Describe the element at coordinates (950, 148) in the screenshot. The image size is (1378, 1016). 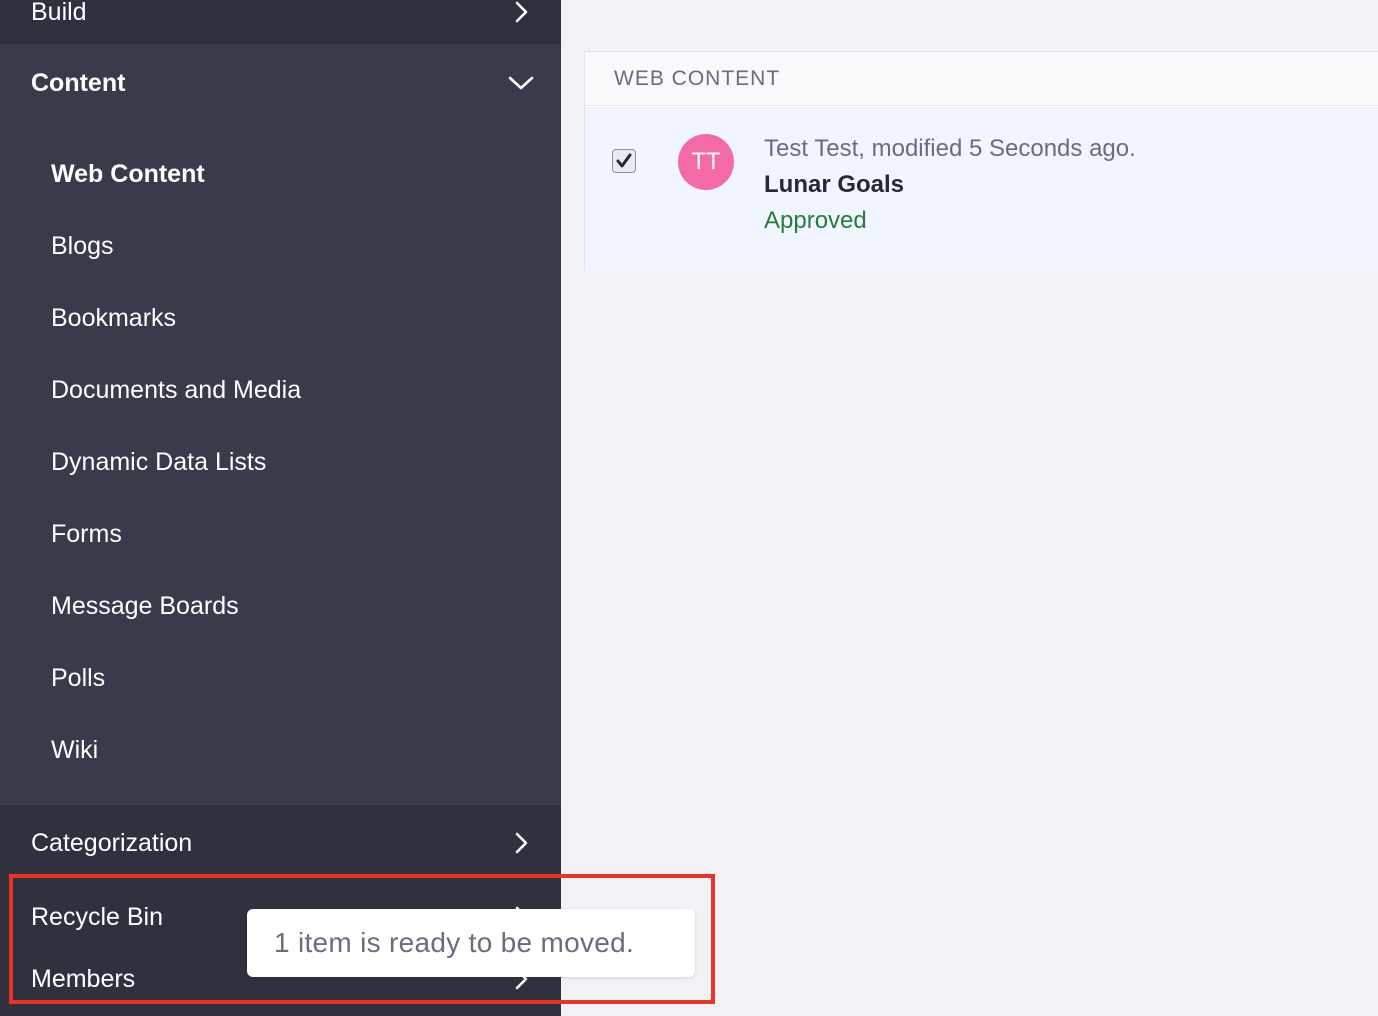
I see `entry-meta: Test Test, modified 5 Seconds ago.` at that location.